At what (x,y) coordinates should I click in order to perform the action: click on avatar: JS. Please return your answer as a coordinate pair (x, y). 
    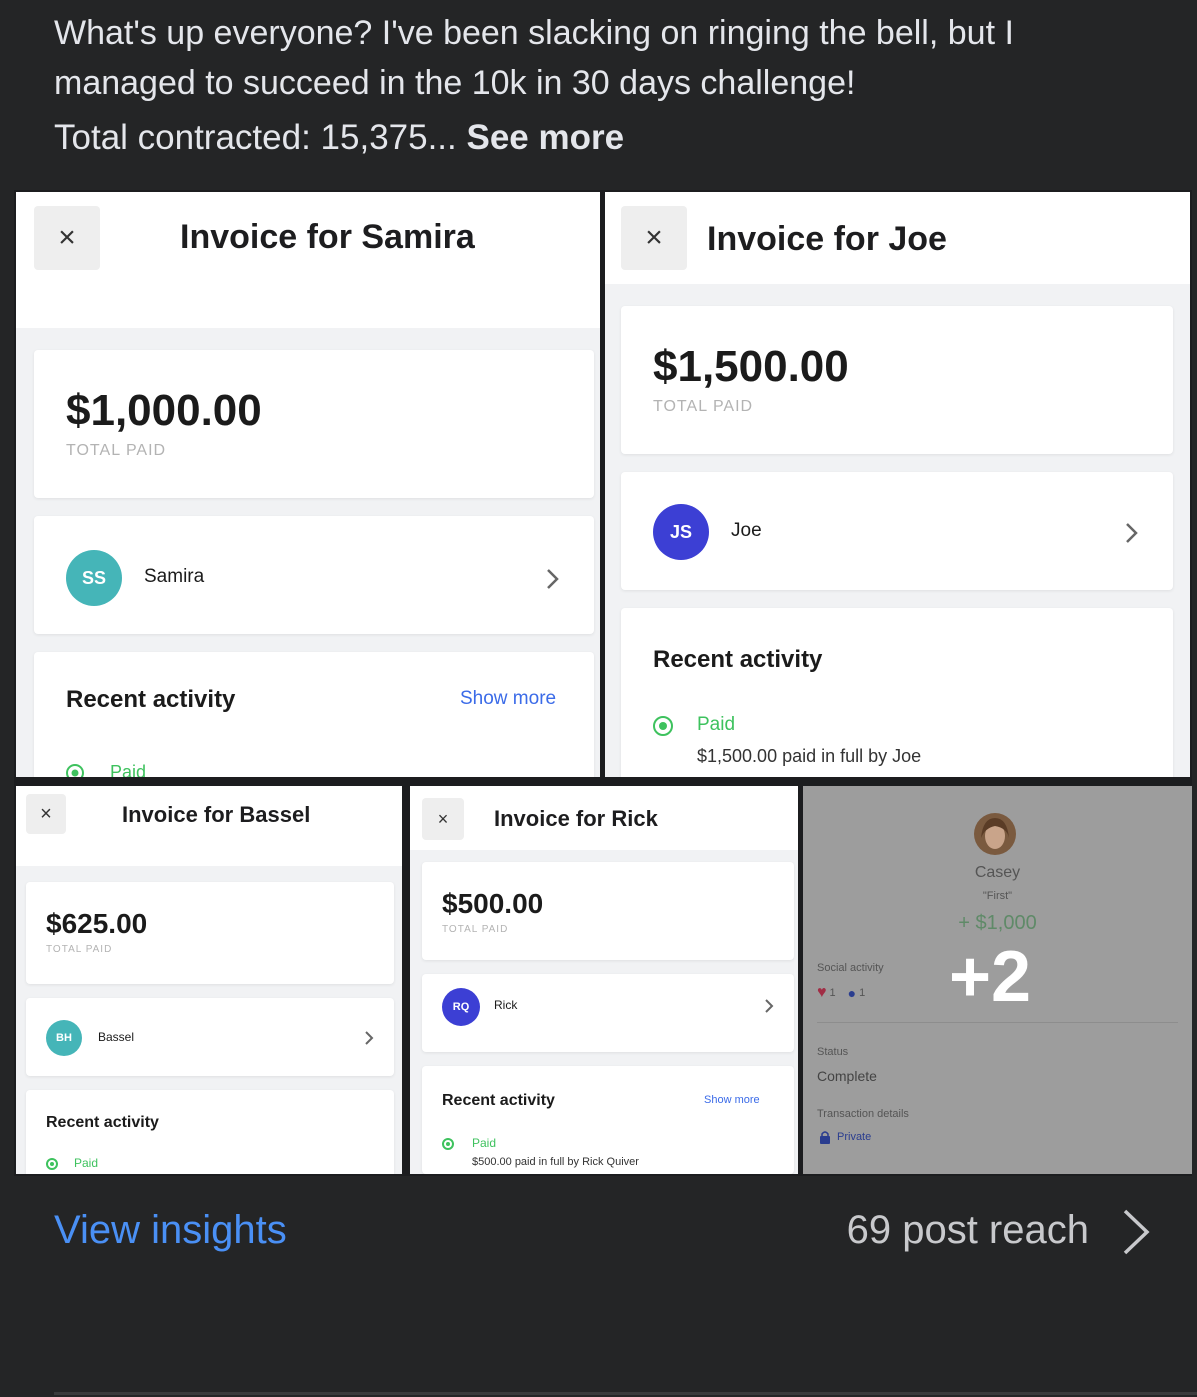
    Looking at the image, I should click on (681, 532).